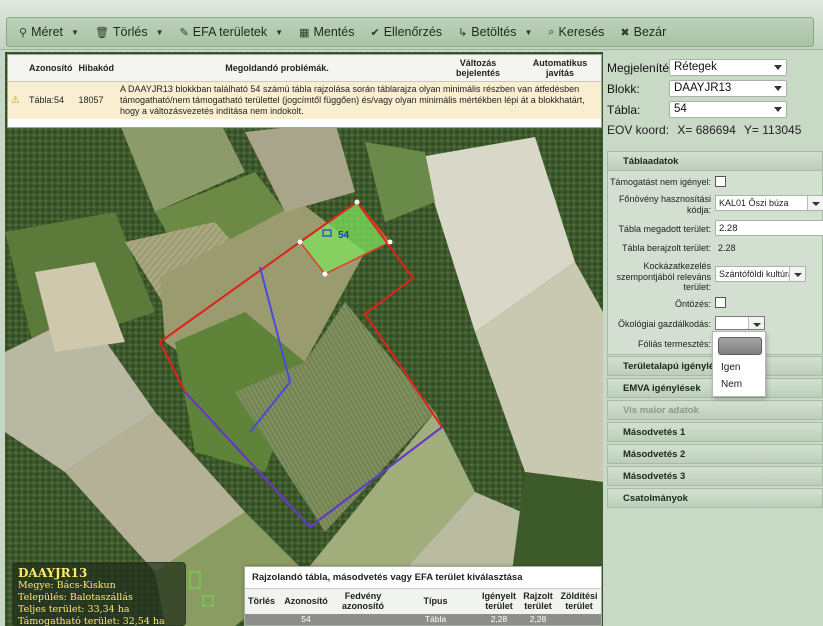 The height and width of the screenshot is (626, 823). I want to click on berajzolt-value: 2.28, so click(727, 248).